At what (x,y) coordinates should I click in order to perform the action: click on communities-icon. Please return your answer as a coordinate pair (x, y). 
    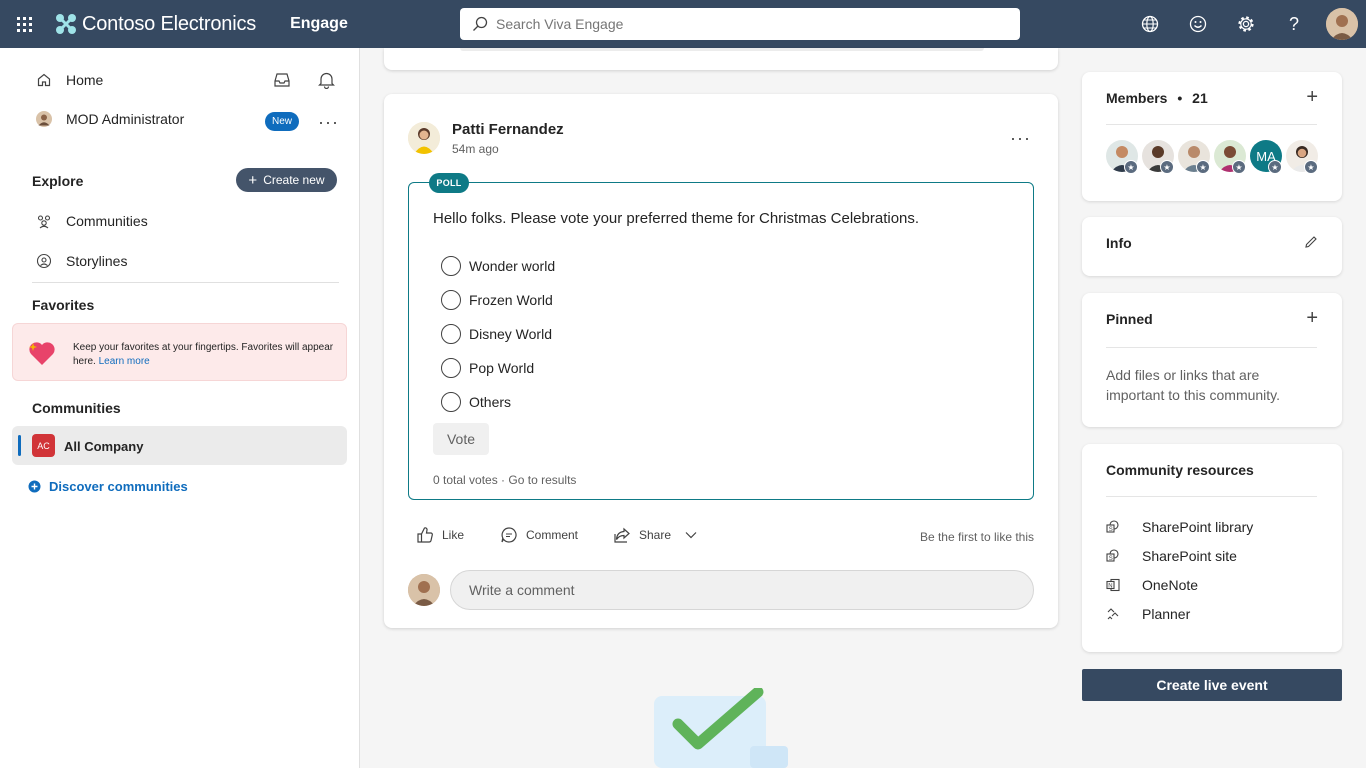
    Looking at the image, I should click on (44, 222).